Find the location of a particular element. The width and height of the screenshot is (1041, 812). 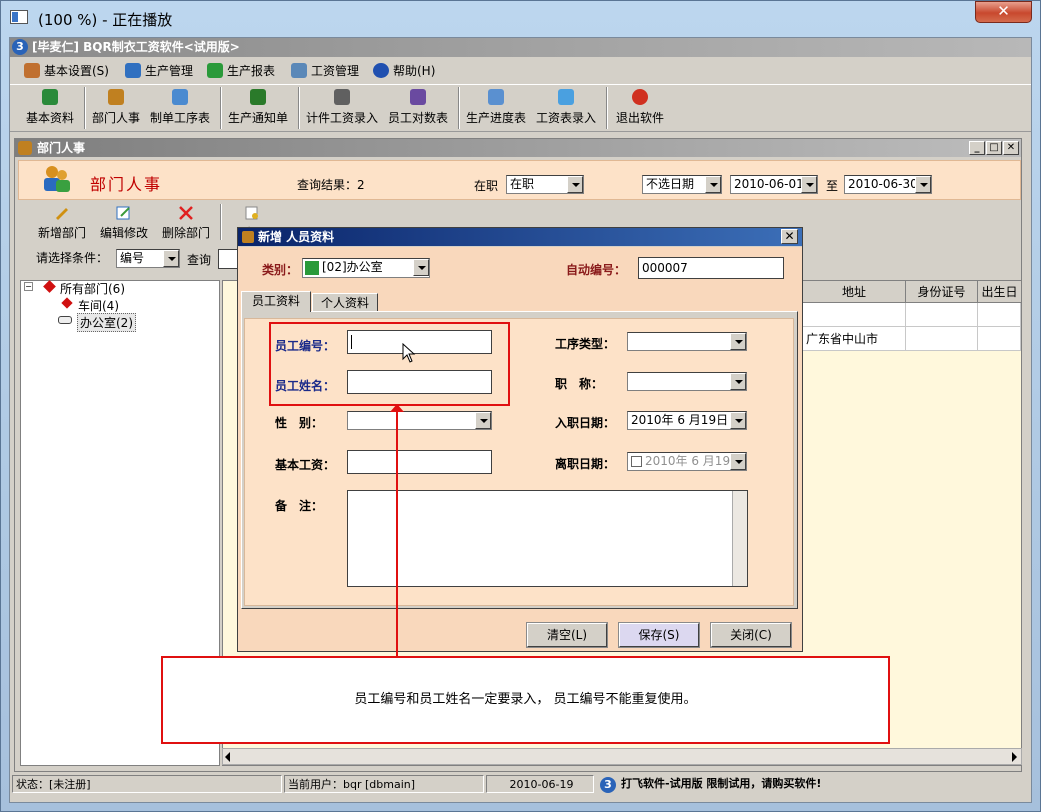

hire-date-picker: 2010年 6 月19日 is located at coordinates (687, 420).